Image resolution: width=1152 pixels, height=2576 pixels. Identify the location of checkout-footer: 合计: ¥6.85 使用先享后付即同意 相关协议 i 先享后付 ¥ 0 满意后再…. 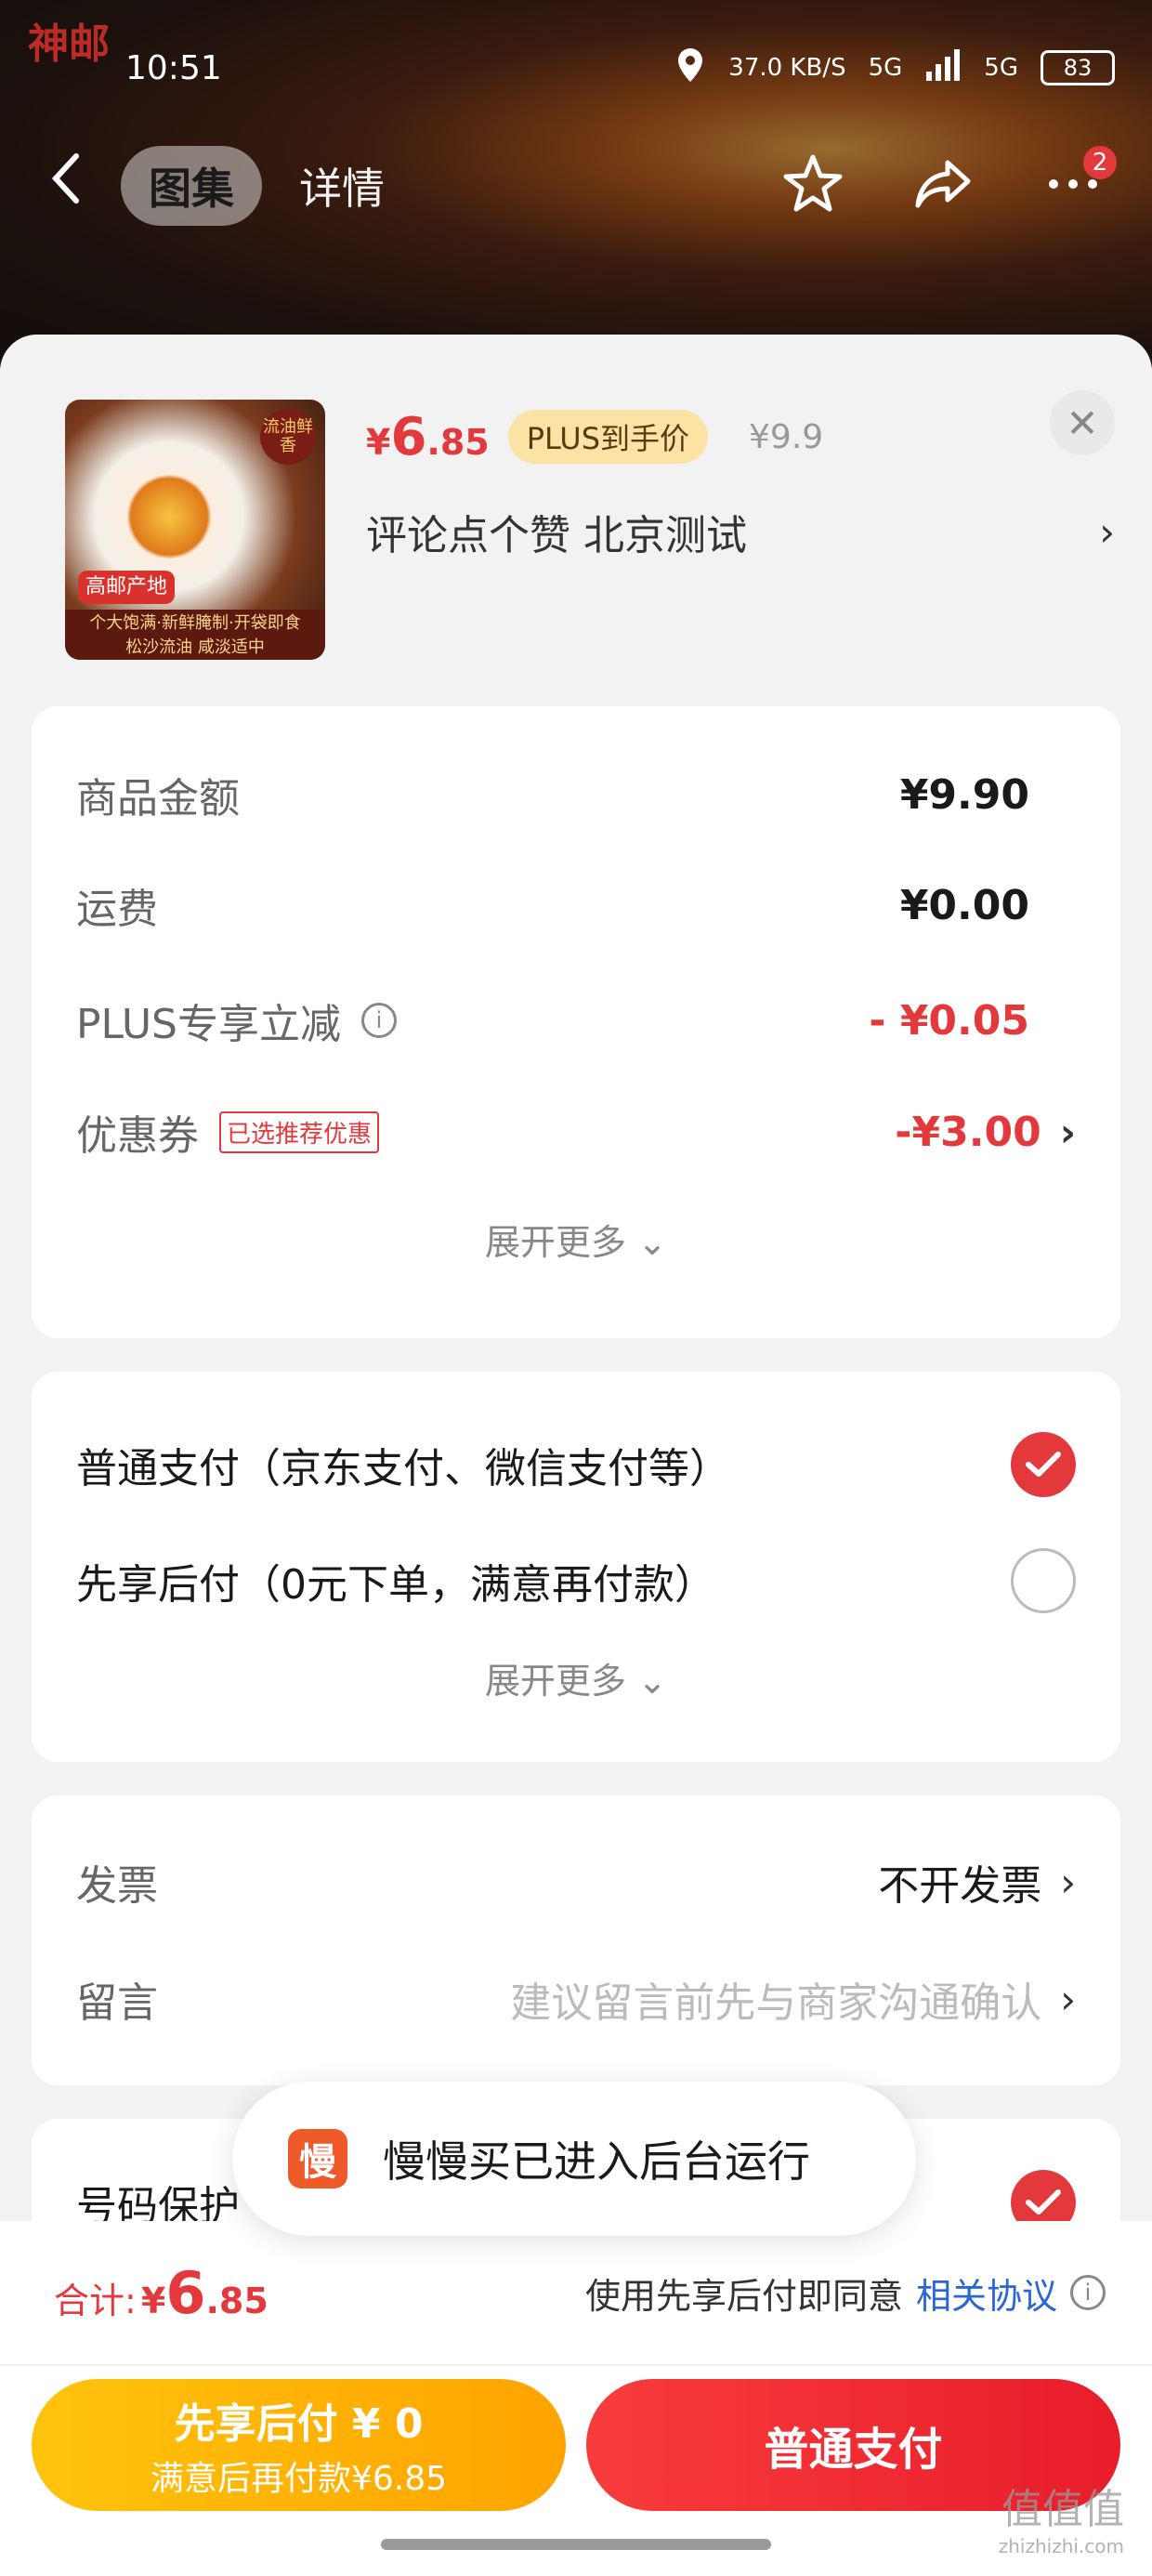
(576, 2398).